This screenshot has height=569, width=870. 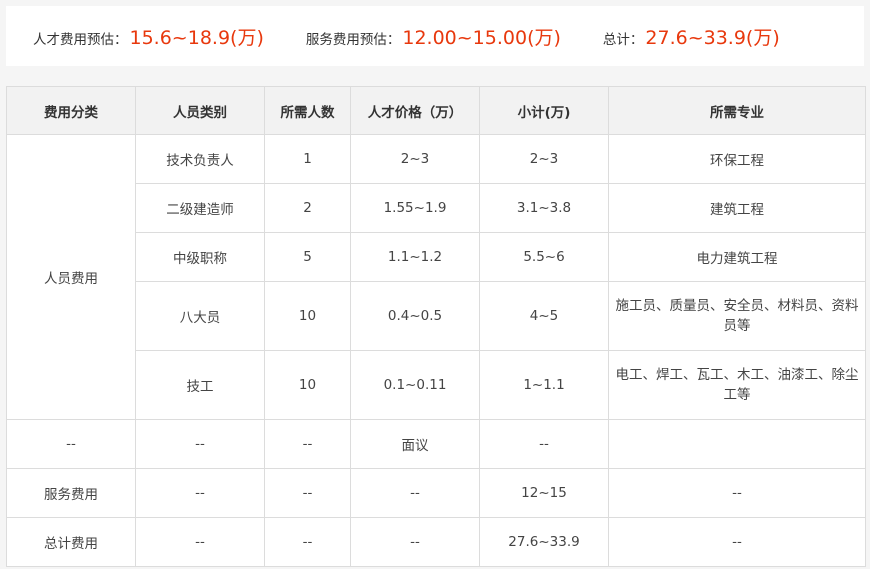 I want to click on price-cell: 1.55~1.9, so click(x=415, y=208).